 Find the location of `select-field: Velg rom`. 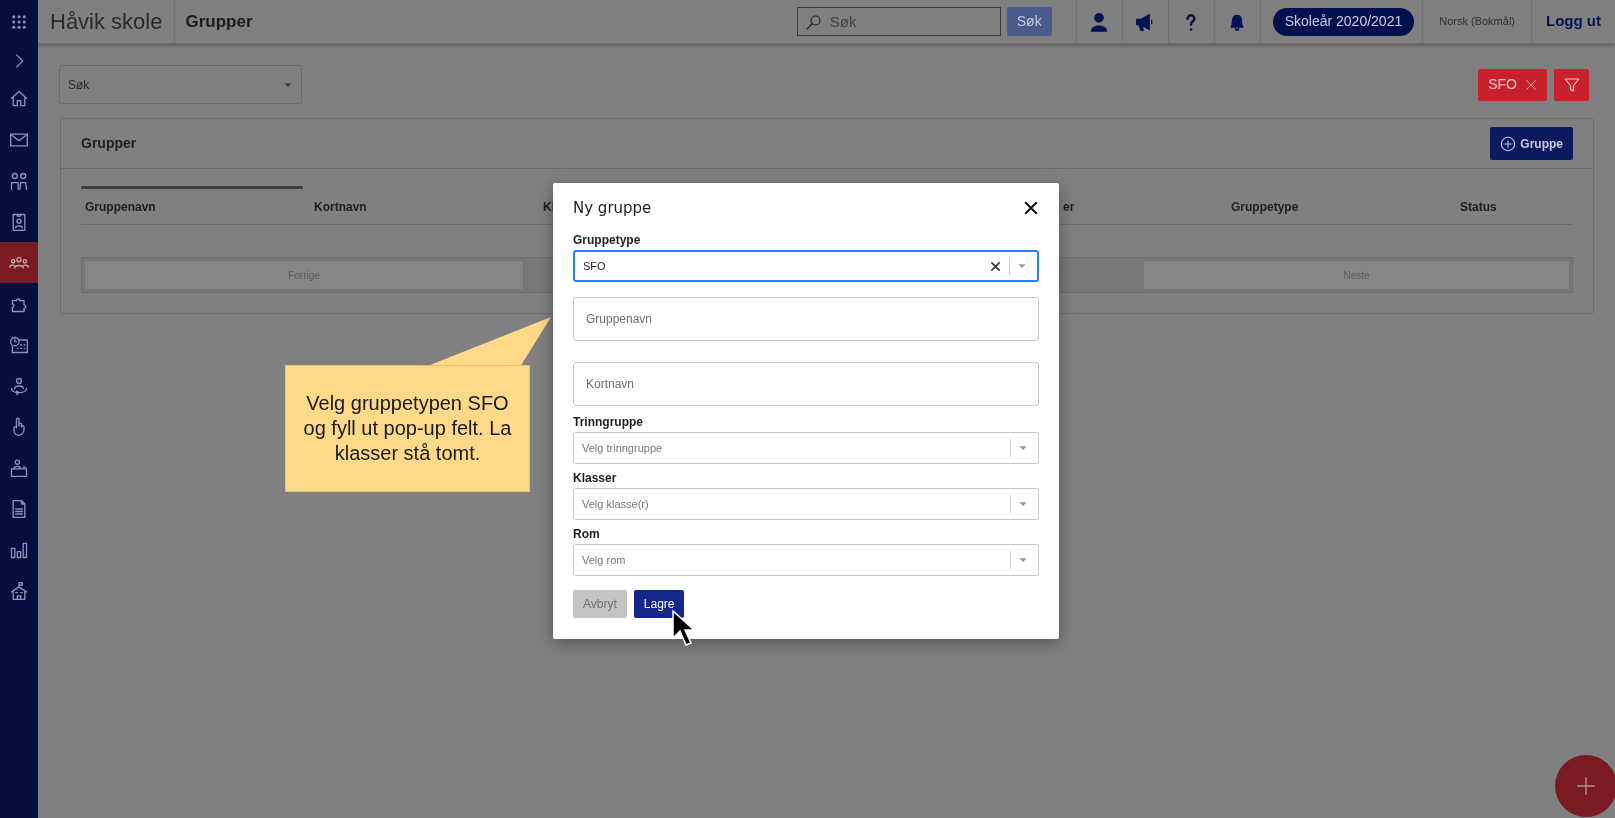

select-field: Velg rom is located at coordinates (806, 560).